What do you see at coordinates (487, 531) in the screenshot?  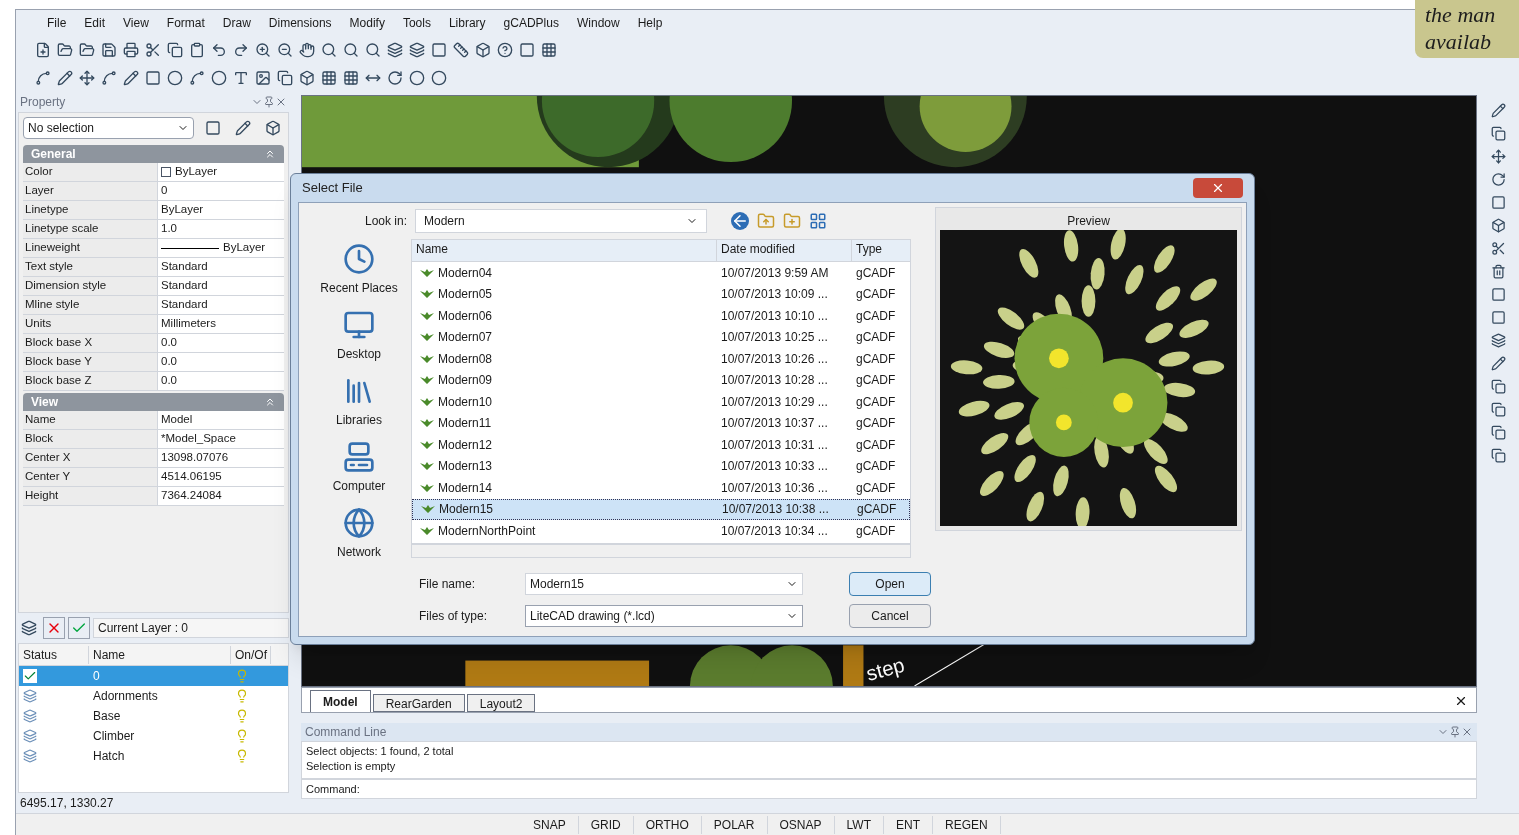 I see `file-name: ModernNorthPoint` at bounding box center [487, 531].